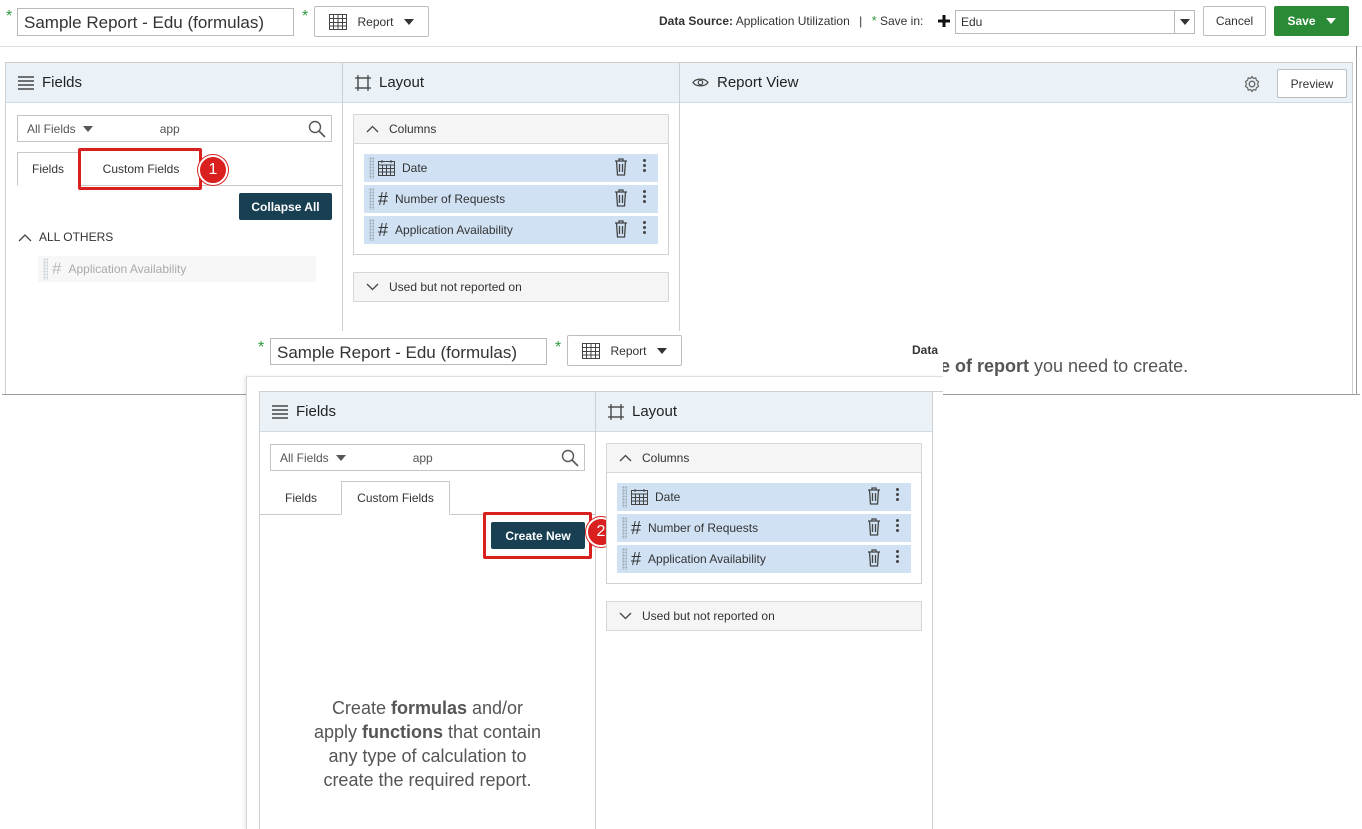 This screenshot has height=829, width=1362. I want to click on column-label: Application Availability, so click(707, 559).